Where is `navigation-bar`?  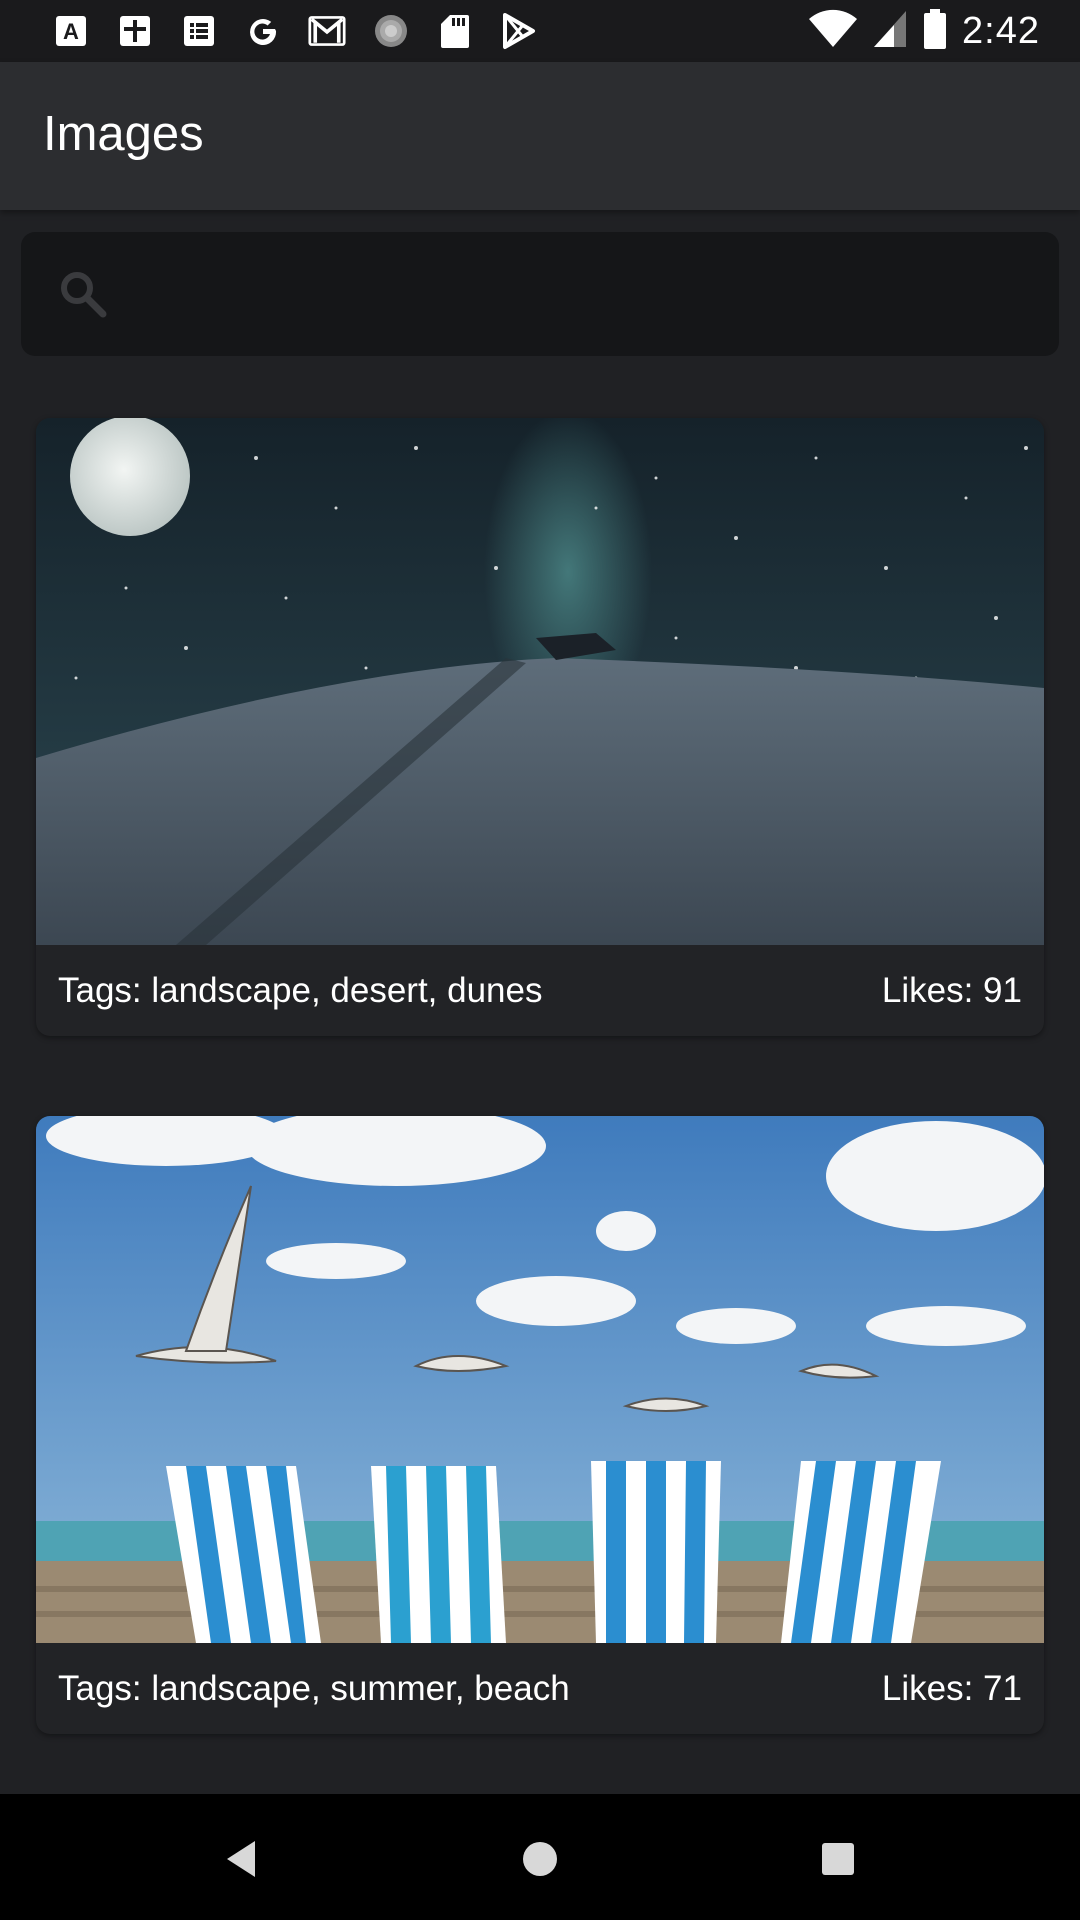 navigation-bar is located at coordinates (540, 1857).